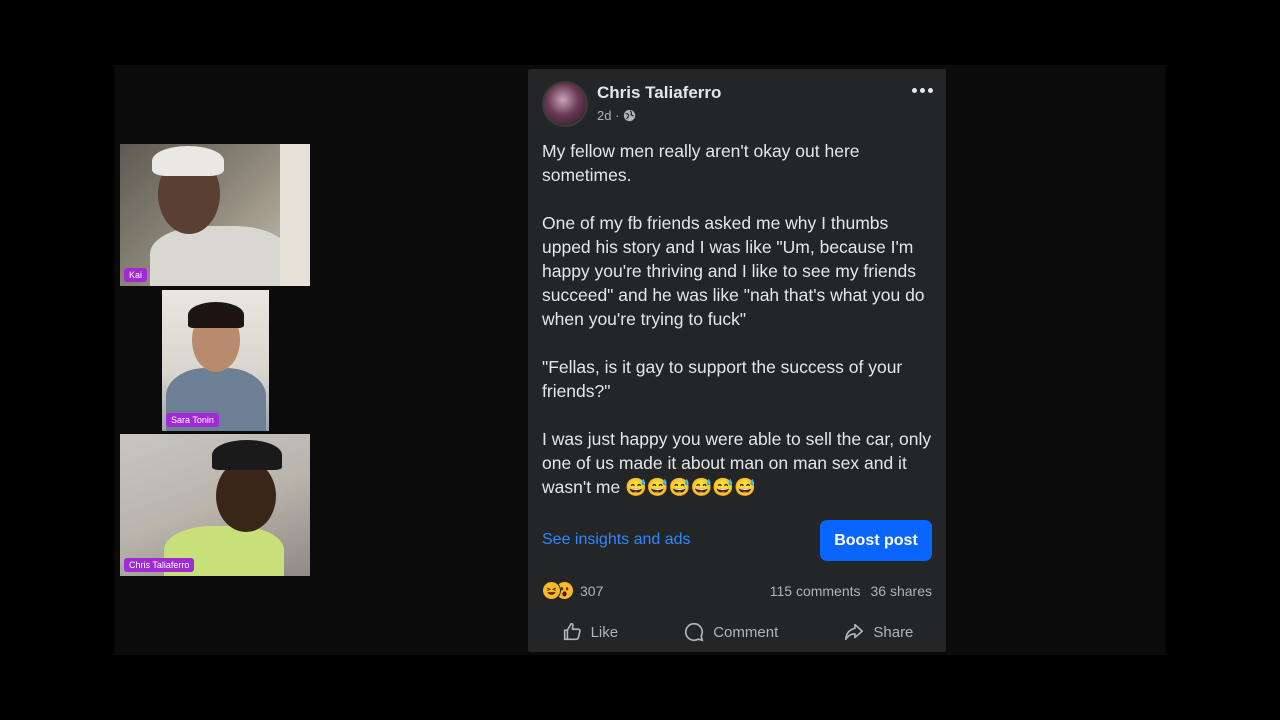  Describe the element at coordinates (216, 315) in the screenshot. I see `hair` at that location.